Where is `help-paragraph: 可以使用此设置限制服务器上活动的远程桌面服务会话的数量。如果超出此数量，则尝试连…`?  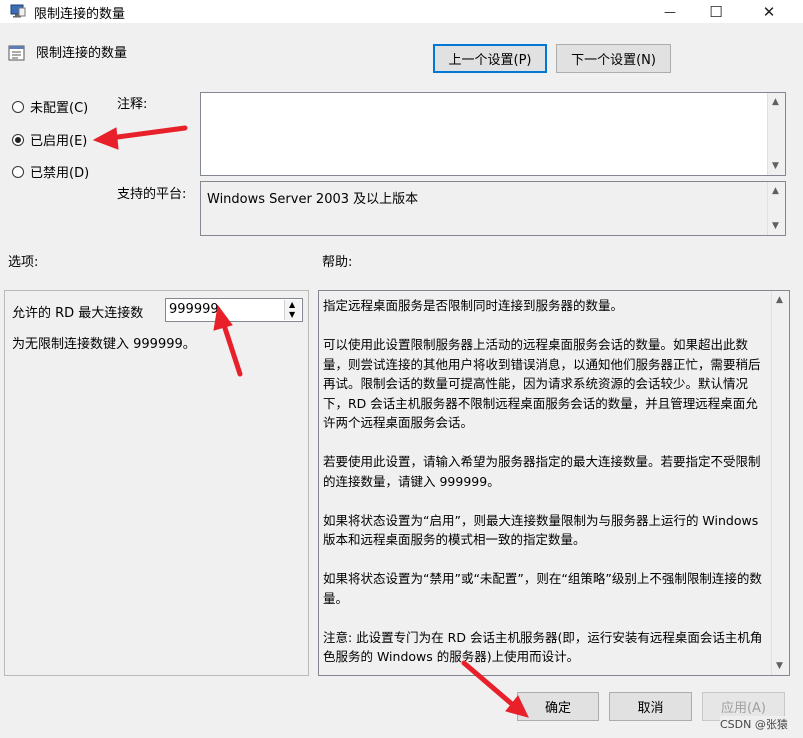
help-paragraph: 可以使用此设置限制服务器上活动的远程桌面服务会话的数量。如果超出此数量，则尝试连… is located at coordinates (542, 383).